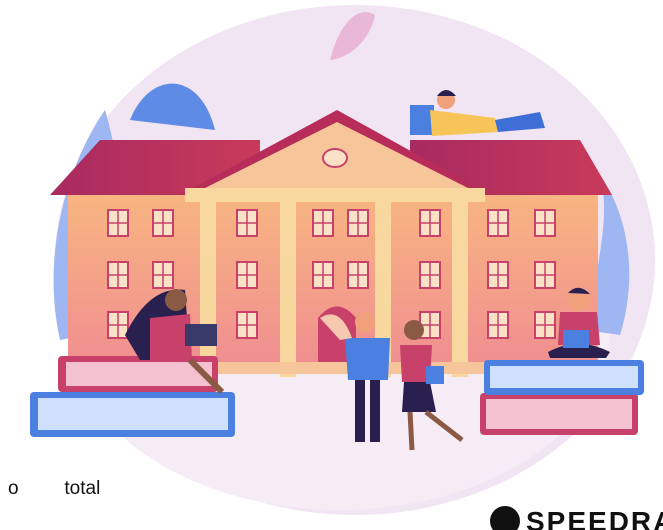 Image resolution: width=663 pixels, height=530 pixels. What do you see at coordinates (335, 158) in the screenshot?
I see `pediment-window-icon` at bounding box center [335, 158].